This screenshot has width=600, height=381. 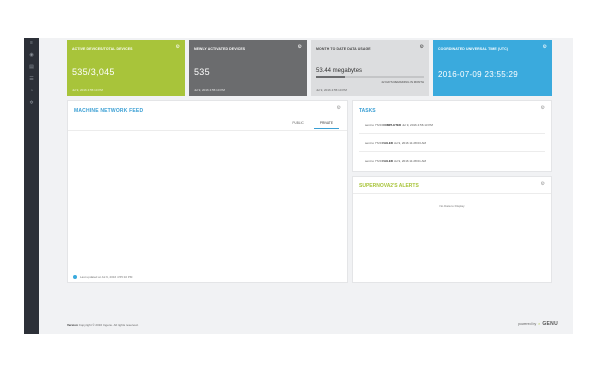 I want to click on feed-tabs: PUBLIC PRIVATE, so click(x=312, y=124).